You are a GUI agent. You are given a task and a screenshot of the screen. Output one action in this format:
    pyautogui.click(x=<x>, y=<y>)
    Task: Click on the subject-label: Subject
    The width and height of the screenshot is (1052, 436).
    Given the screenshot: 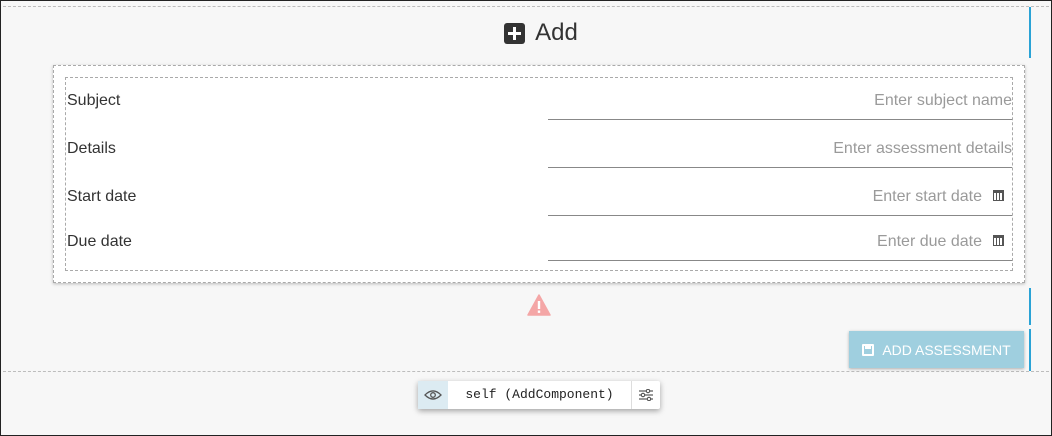 What is the action you would take?
    pyautogui.click(x=94, y=100)
    